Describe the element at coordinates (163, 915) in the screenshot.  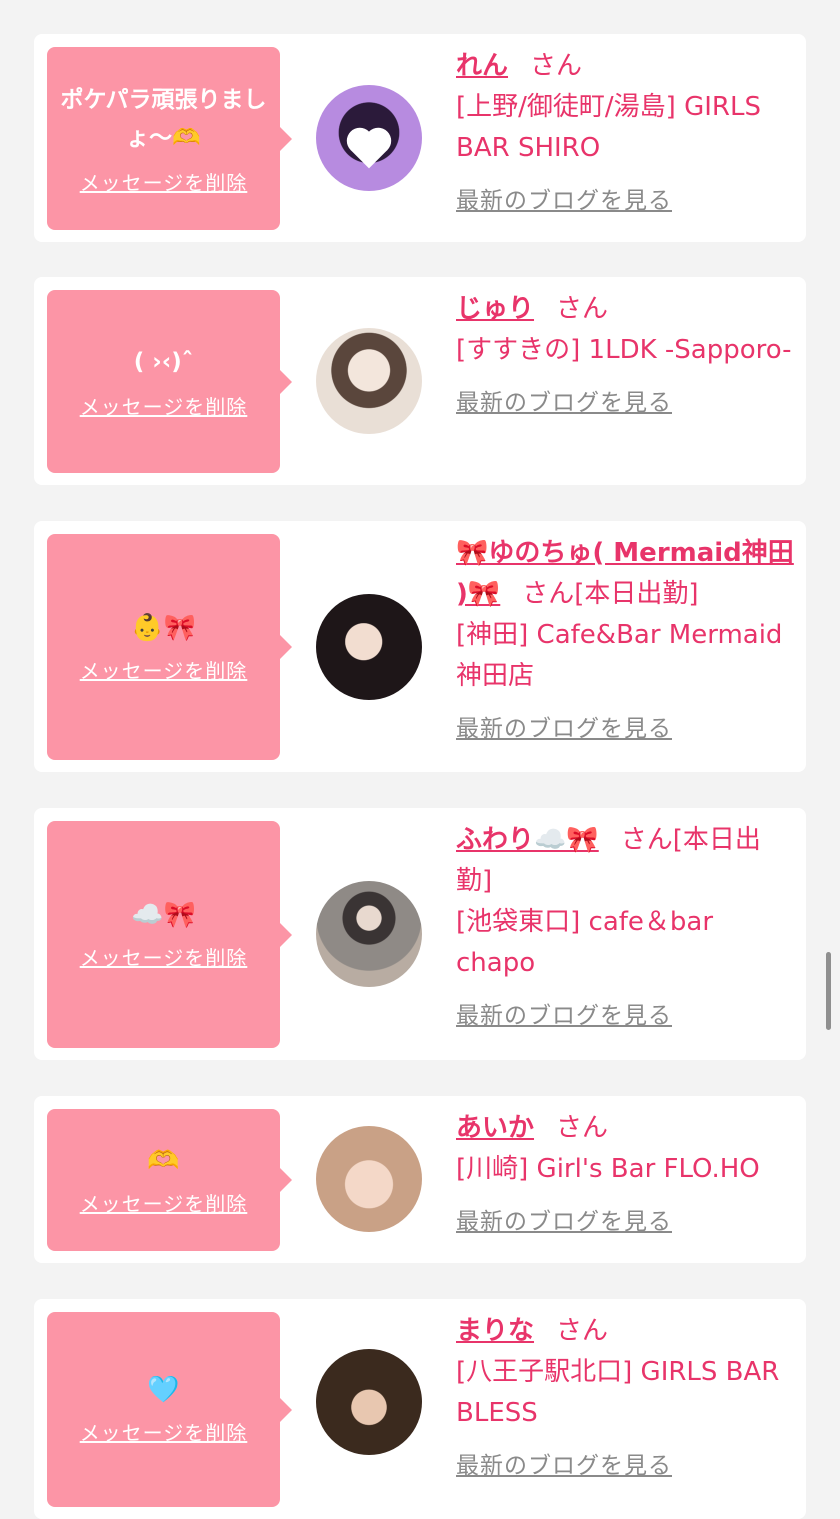
I see `message-text: ☁️🎀` at that location.